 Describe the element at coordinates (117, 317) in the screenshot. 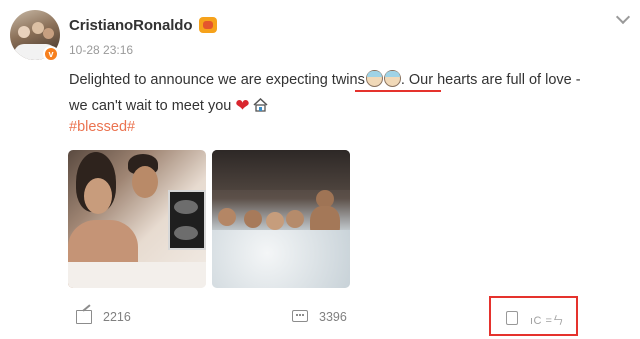

I see `share-count: 2216` at that location.